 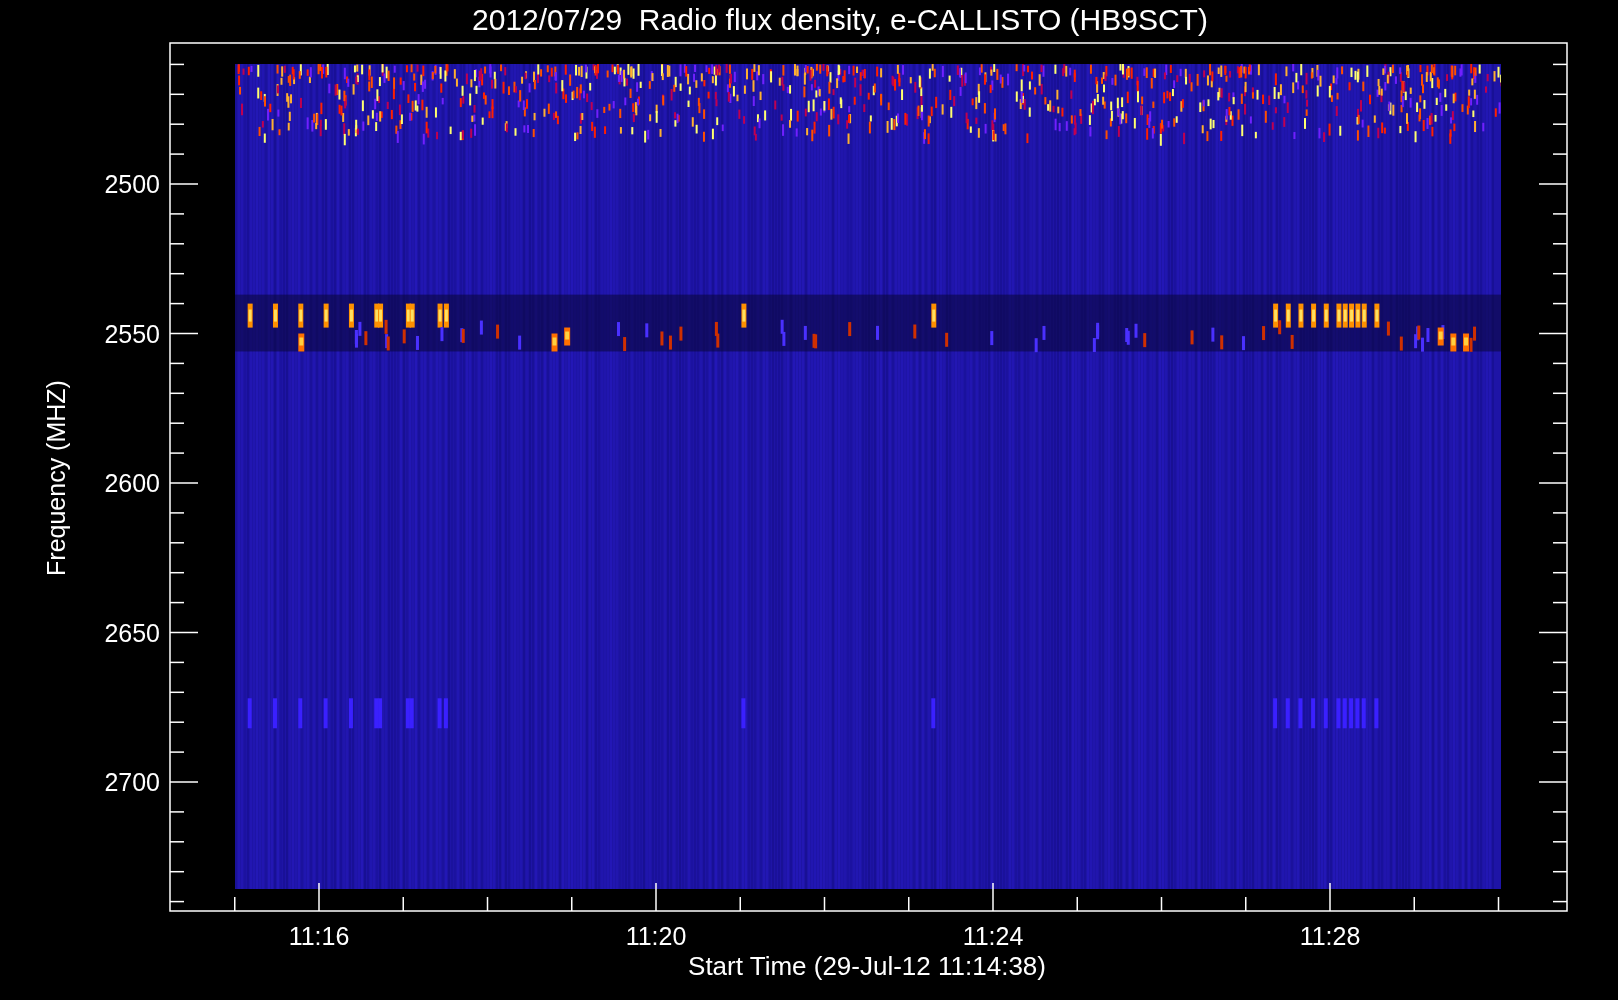 I want to click on y-tick-label: 2500, so click(x=132, y=184).